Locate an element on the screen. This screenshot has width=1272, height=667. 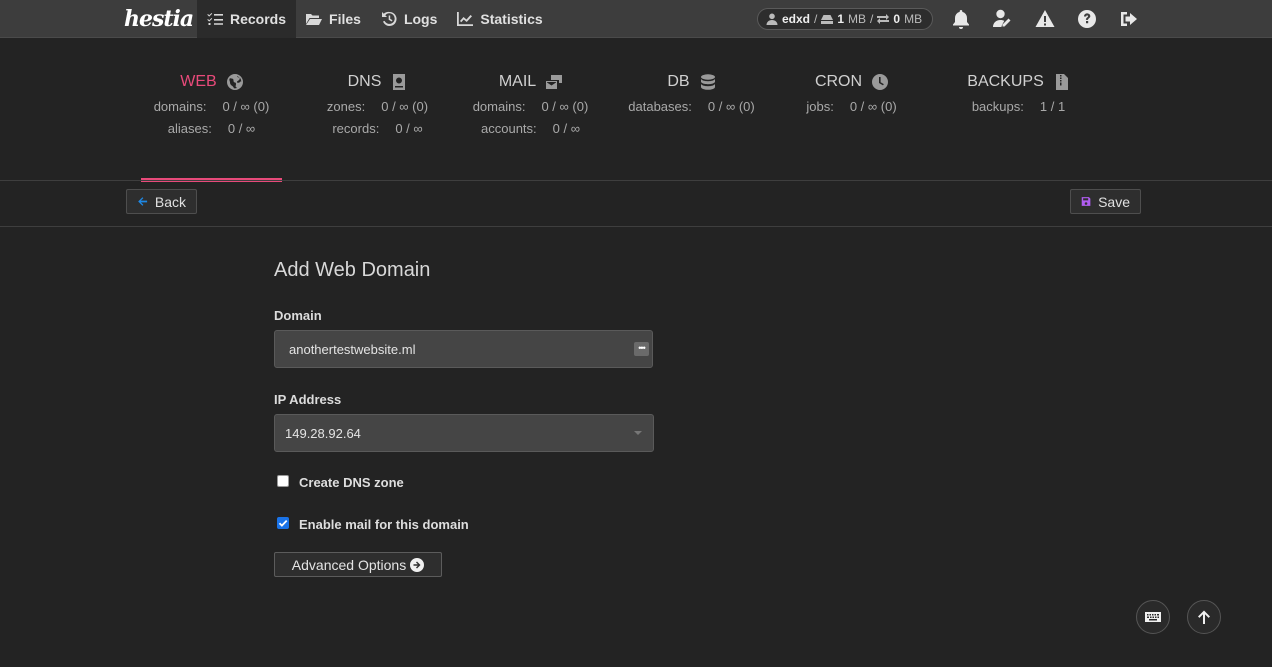
username: edxd is located at coordinates (796, 19).